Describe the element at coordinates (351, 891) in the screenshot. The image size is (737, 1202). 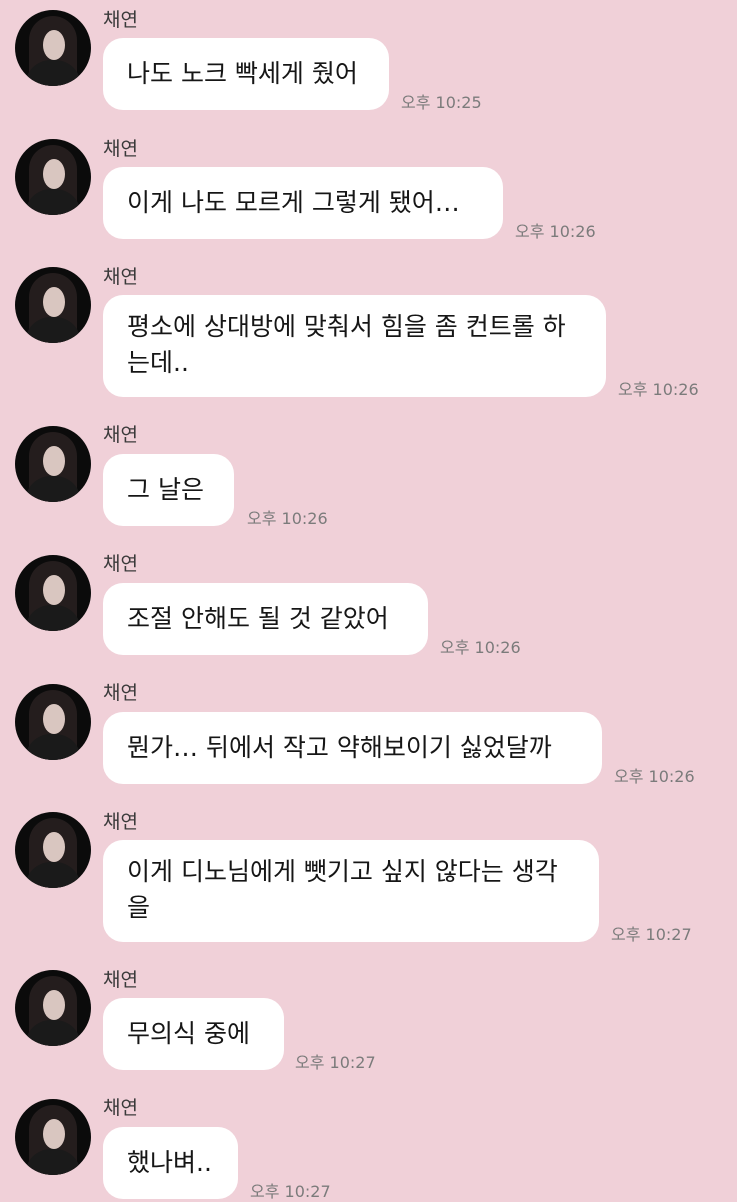
I see `message-bubble: 이게 디노님에게 뺏기고 싶지 않다는 생각 을` at that location.